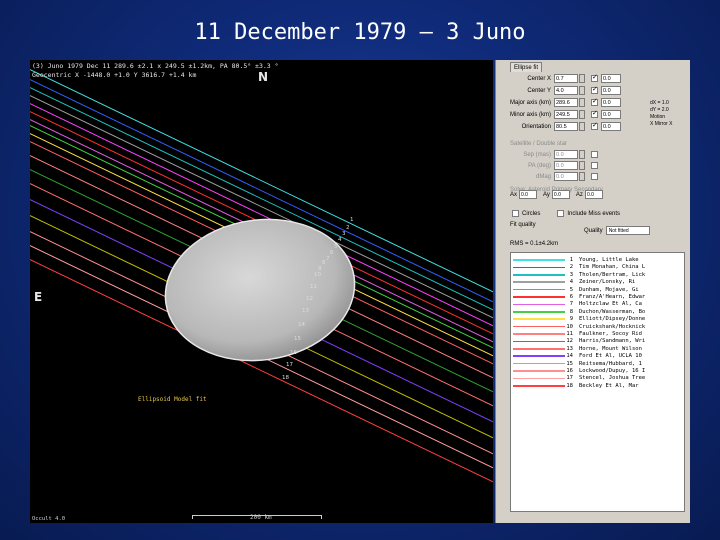 This screenshot has width=720, height=540. Describe the element at coordinates (301, 325) in the screenshot. I see `chord-label: 14` at that location.